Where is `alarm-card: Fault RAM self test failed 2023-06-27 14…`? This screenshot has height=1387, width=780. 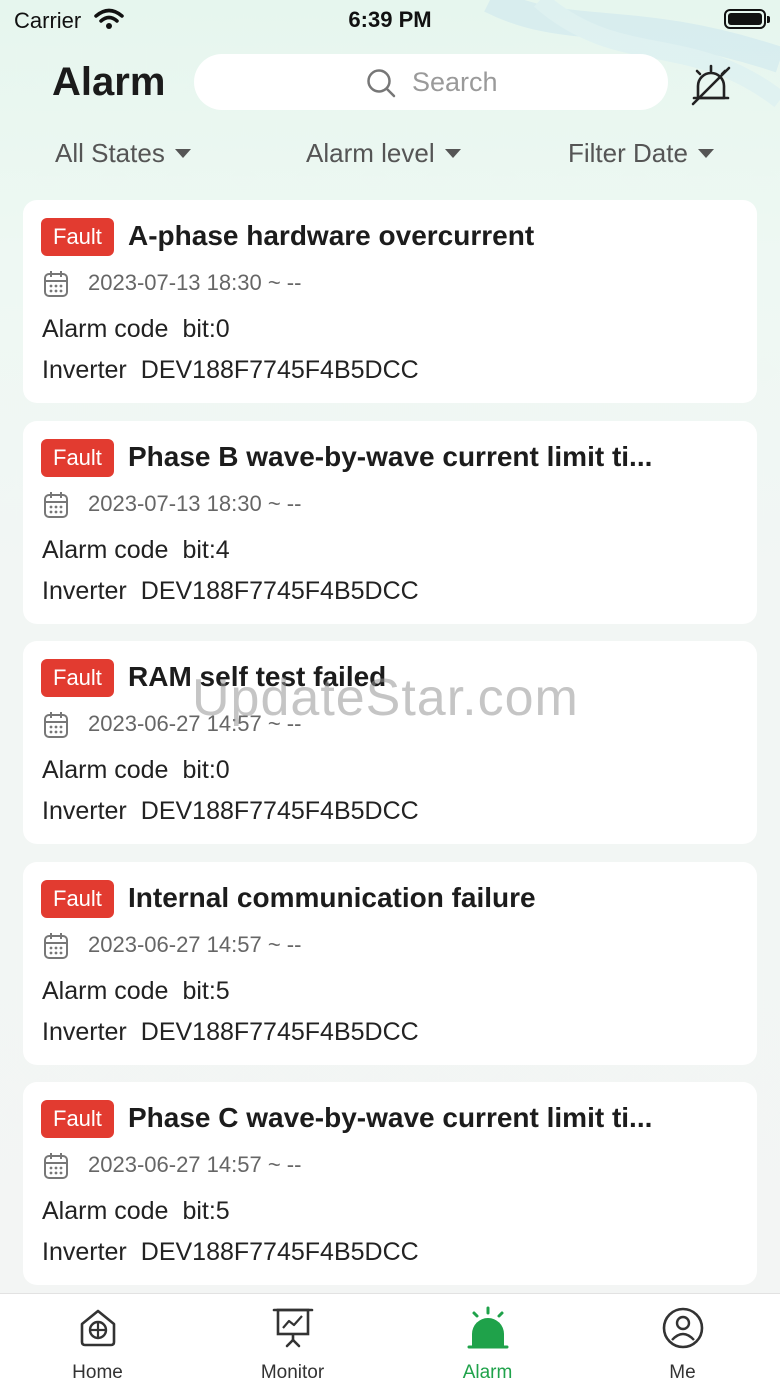 alarm-card: Fault RAM self test failed 2023-06-27 14… is located at coordinates (390, 742).